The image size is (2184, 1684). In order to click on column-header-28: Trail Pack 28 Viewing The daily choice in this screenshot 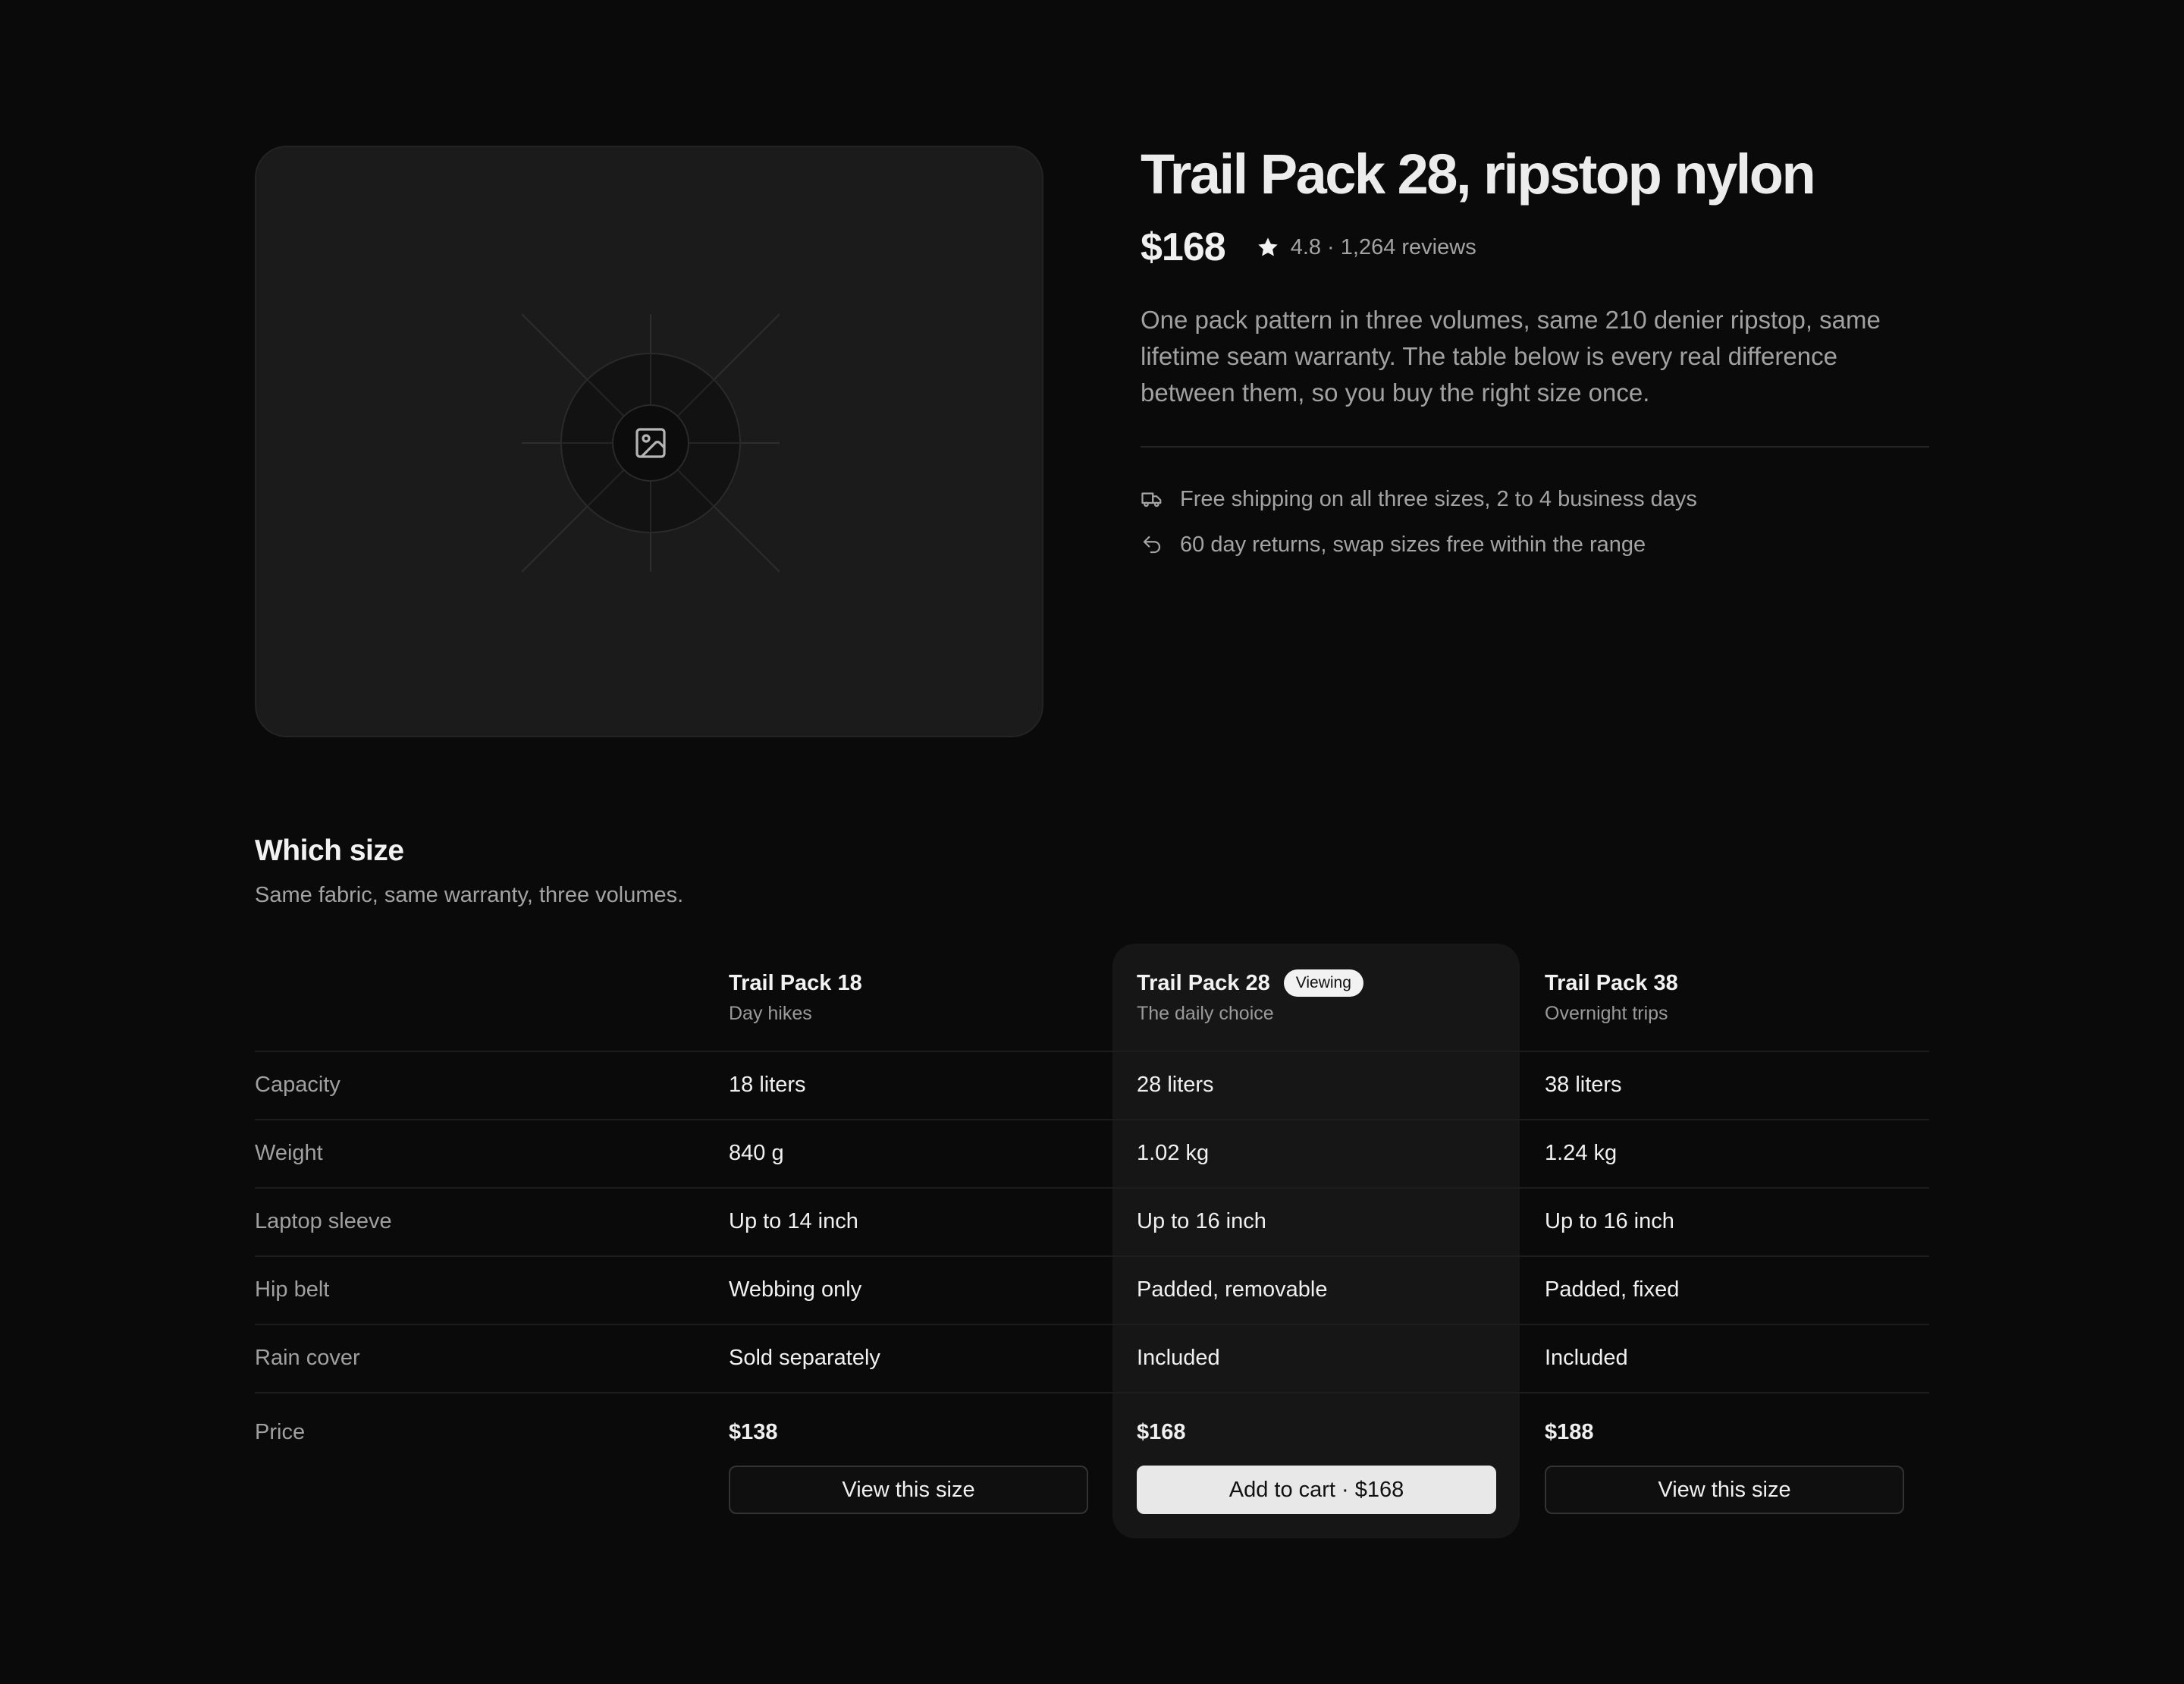, I will do `click(1250, 997)`.